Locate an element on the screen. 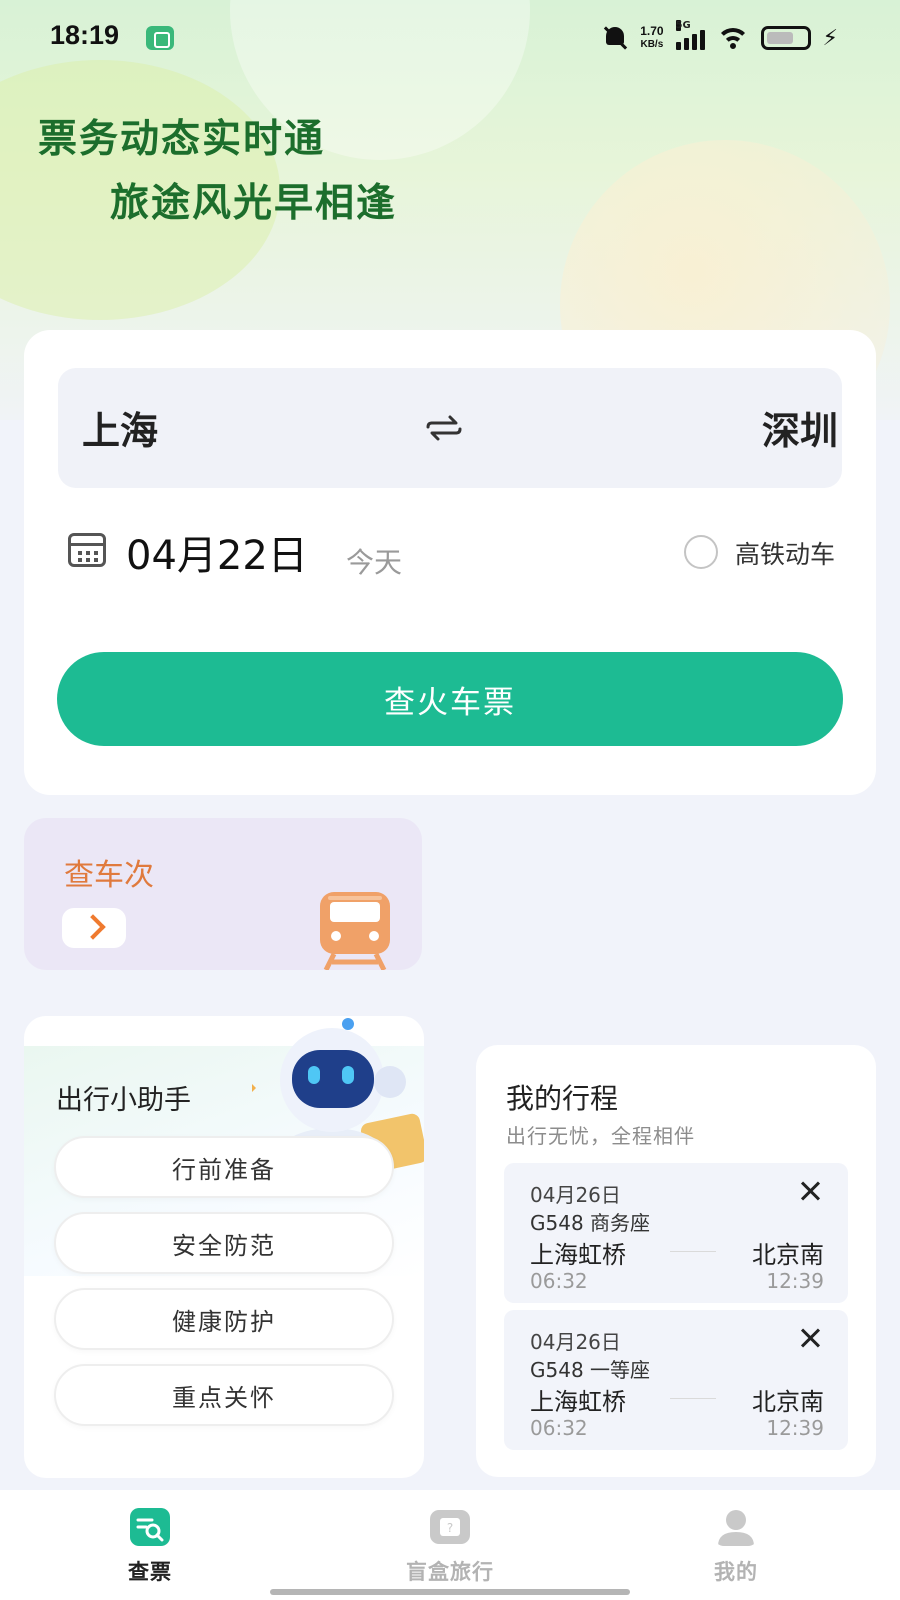 This screenshot has height=1600, width=900. trip-item: 04月26日 G548 一等座 上海虹桥 北京南 06:32 12:39 is located at coordinates (676, 1380).